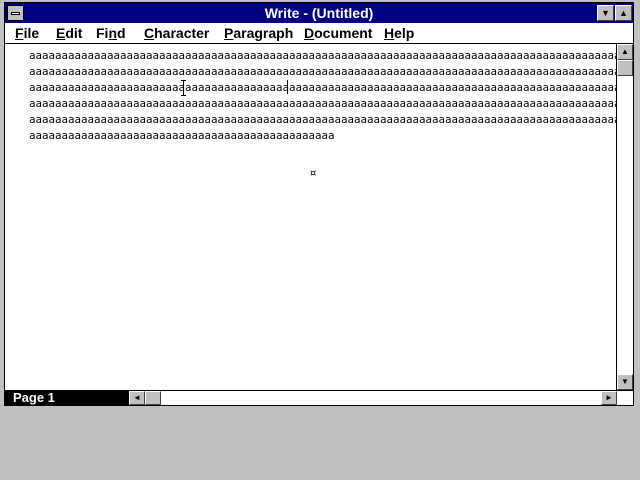  What do you see at coordinates (67, 398) in the screenshot?
I see `page-status: Page 1` at bounding box center [67, 398].